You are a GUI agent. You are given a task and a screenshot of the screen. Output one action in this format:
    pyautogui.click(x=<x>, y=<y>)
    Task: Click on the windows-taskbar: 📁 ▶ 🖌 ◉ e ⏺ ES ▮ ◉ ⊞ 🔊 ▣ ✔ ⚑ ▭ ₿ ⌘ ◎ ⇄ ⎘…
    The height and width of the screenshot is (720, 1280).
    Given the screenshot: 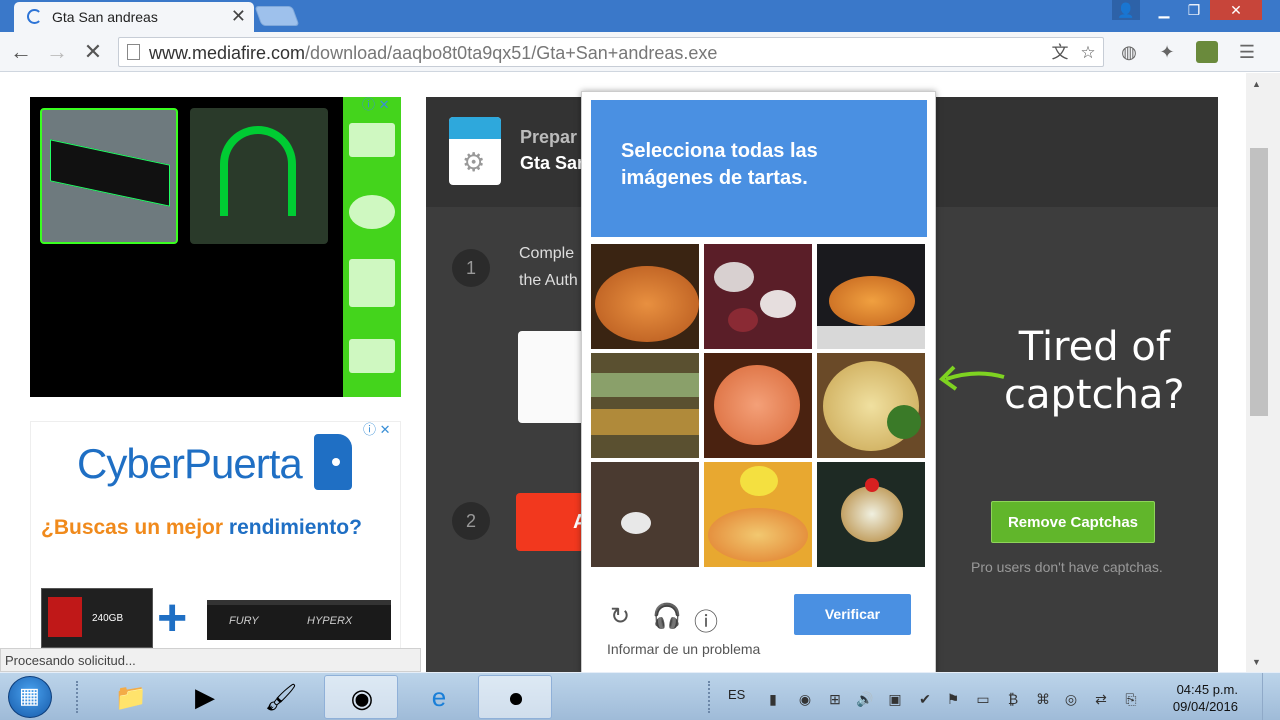 What is the action you would take?
    pyautogui.click(x=640, y=696)
    